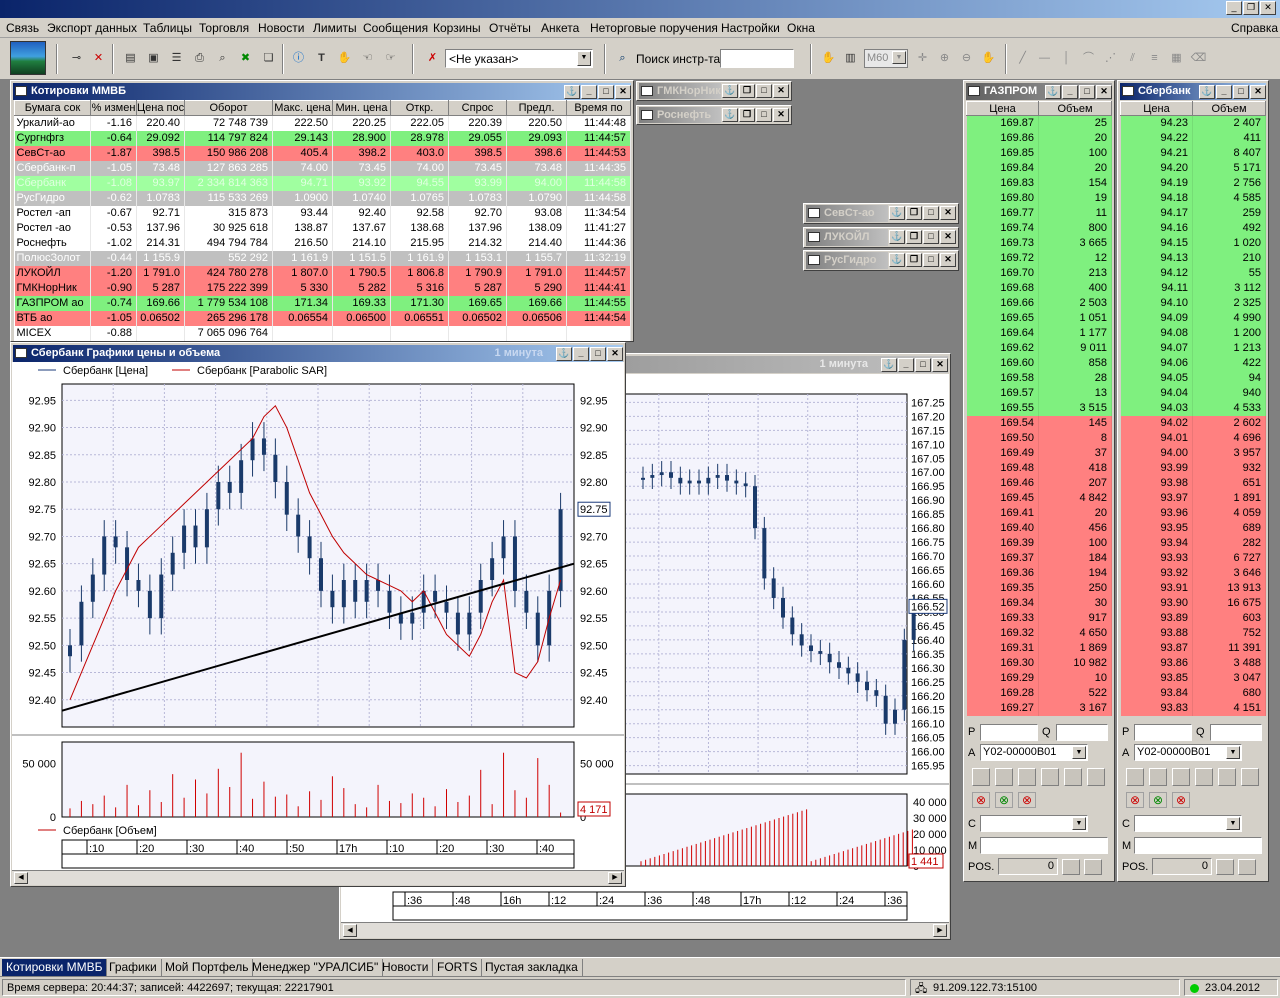 This screenshot has width=1280, height=998. Describe the element at coordinates (22, 28) in the screenshot. I see `menu-connection: Связь` at that location.